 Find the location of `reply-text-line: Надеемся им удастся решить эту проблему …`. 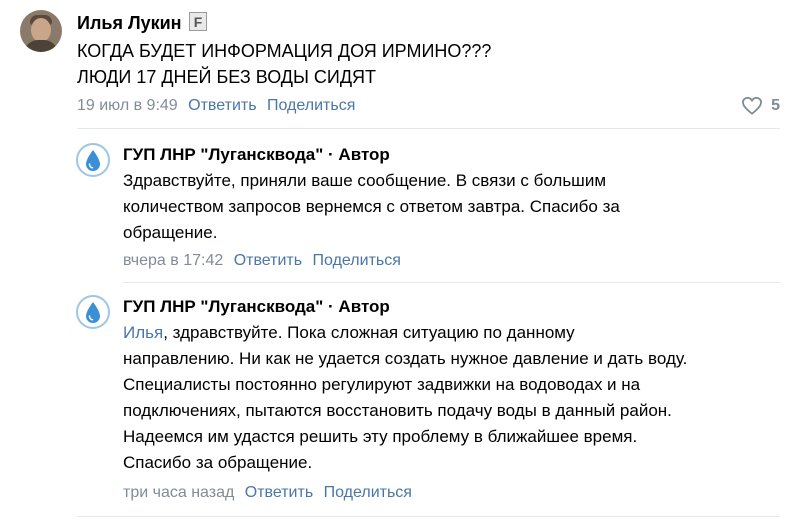

reply-text-line: Надеемся им удастся решить эту проблему … is located at coordinates (380, 436).